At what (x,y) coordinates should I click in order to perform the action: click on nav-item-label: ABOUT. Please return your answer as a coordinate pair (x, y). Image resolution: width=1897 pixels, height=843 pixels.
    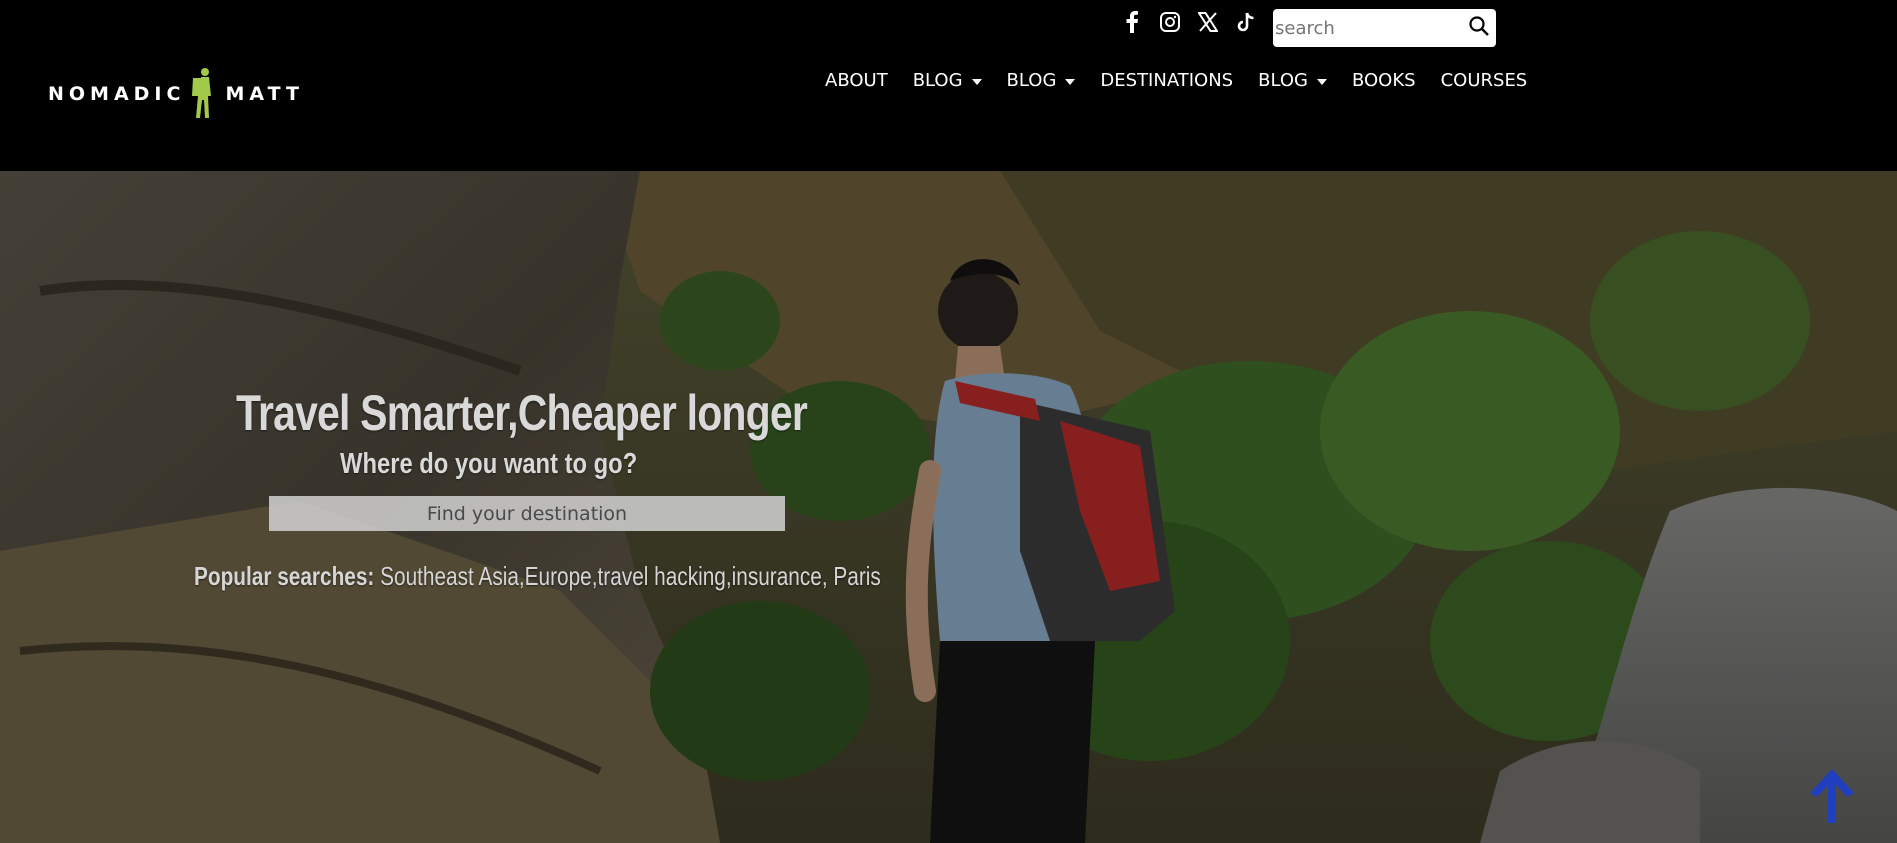
    Looking at the image, I should click on (856, 80).